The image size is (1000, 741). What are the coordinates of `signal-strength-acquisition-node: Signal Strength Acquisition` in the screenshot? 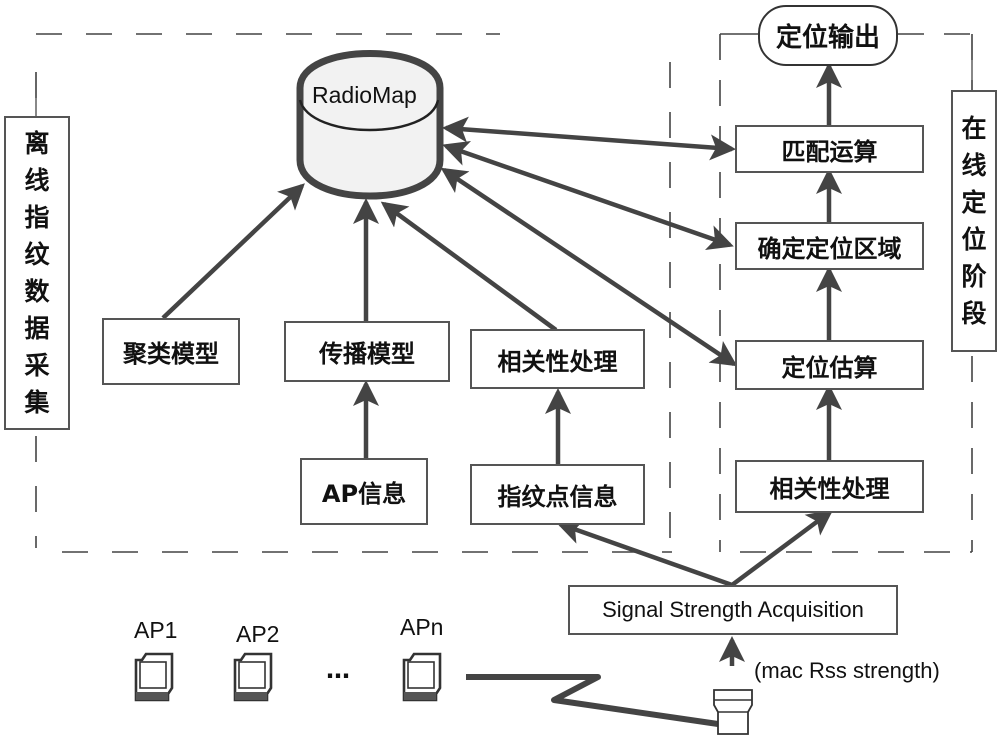 It's located at (733, 610).